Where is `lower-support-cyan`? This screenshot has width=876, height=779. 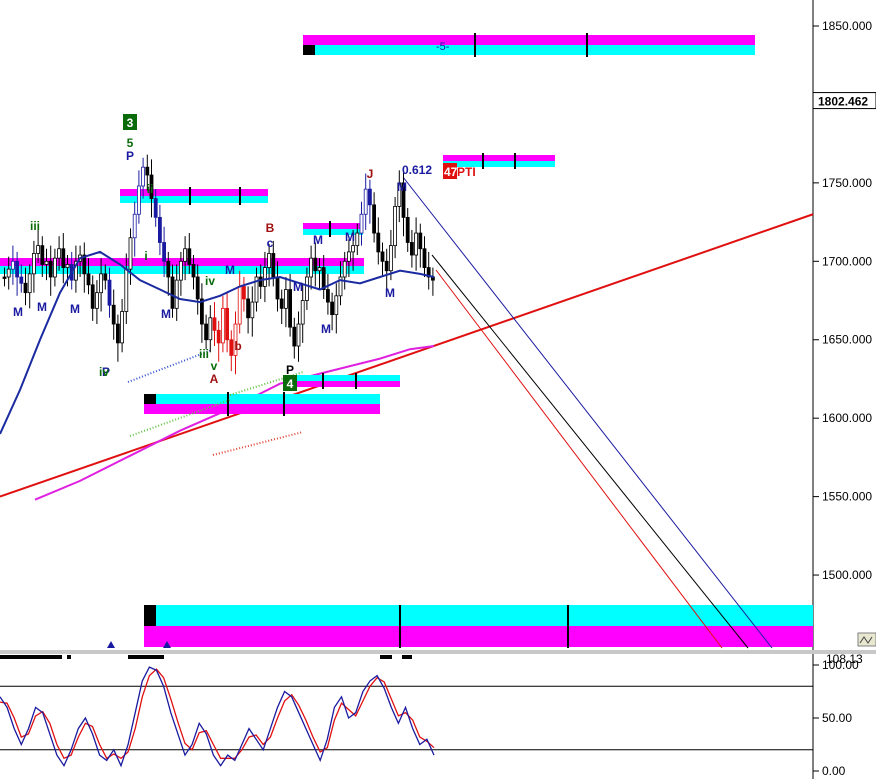 lower-support-cyan is located at coordinates (262, 399).